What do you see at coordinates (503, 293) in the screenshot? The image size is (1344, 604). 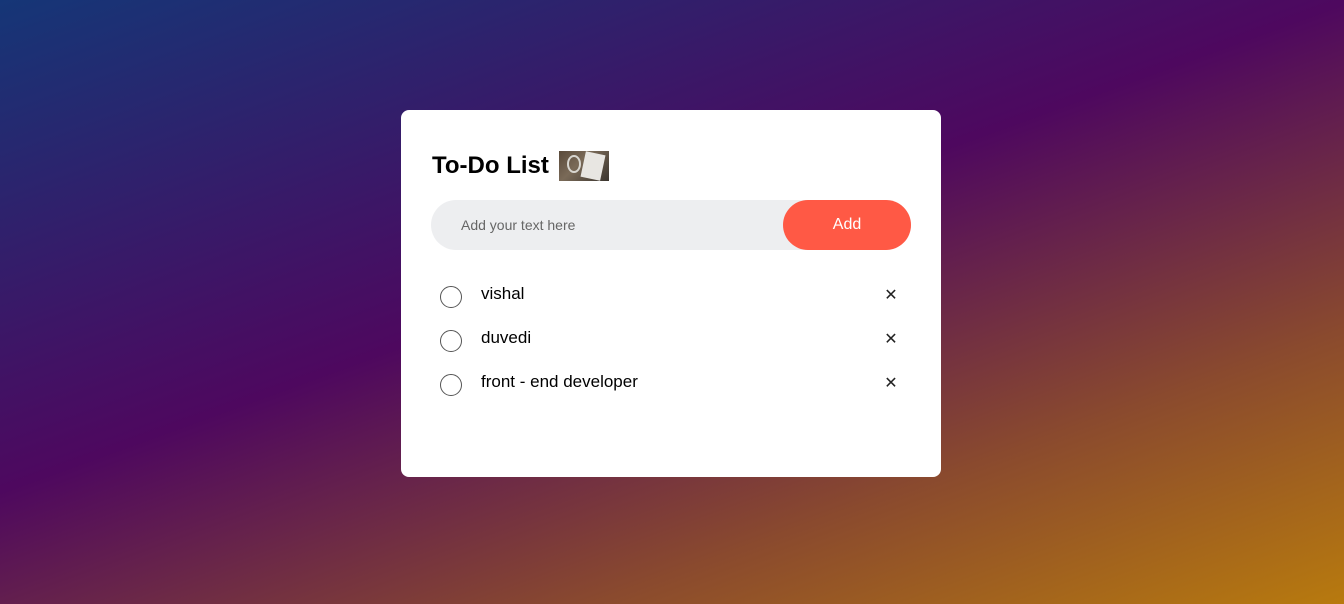 I see `task-text: vishal` at bounding box center [503, 293].